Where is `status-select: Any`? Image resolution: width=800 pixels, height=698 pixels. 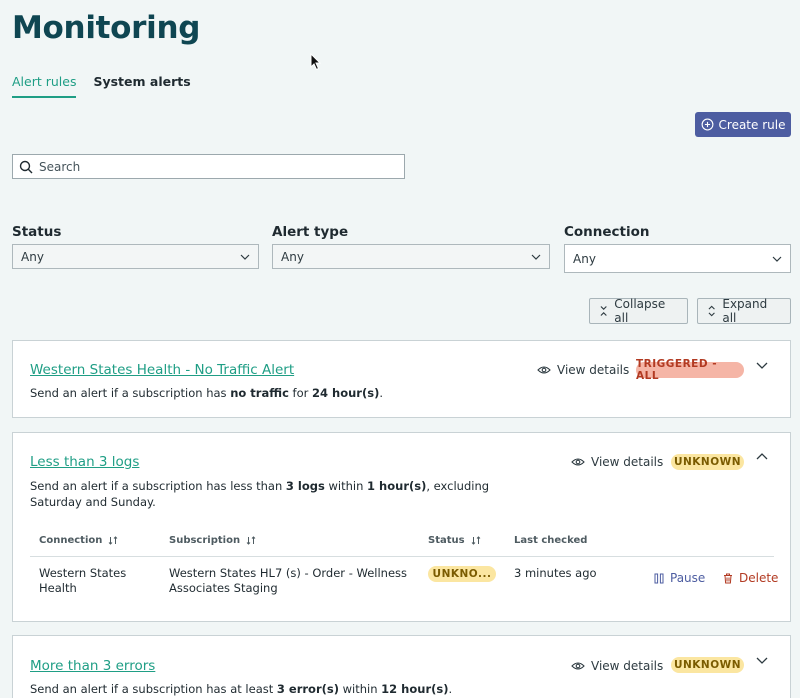 status-select: Any is located at coordinates (135, 256).